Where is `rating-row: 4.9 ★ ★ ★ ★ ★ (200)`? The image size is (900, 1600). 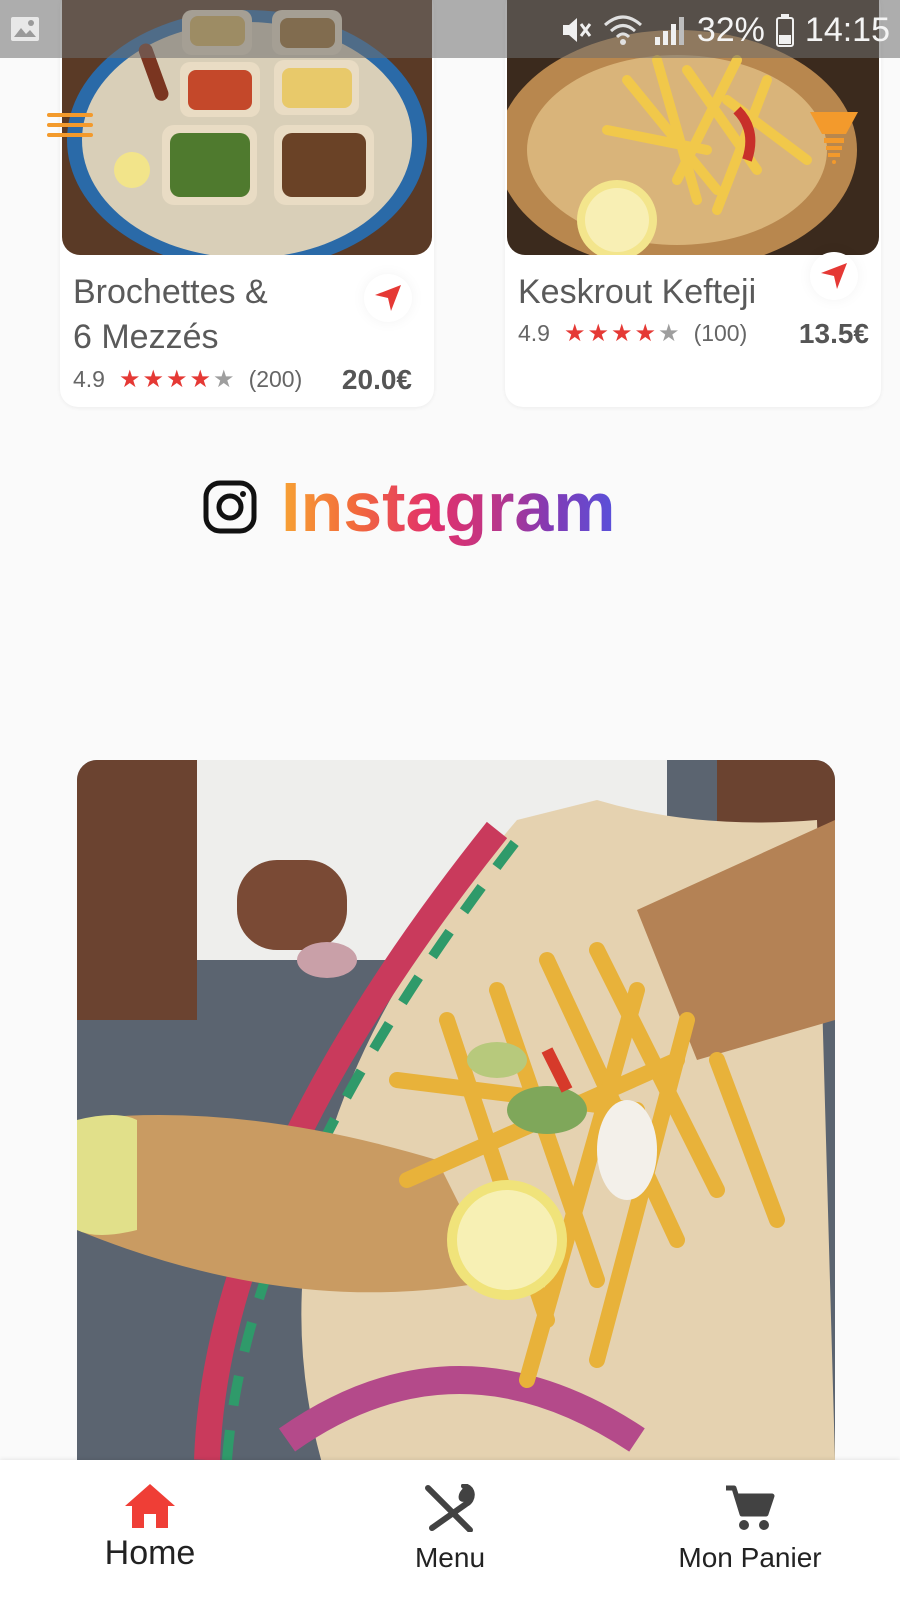 rating-row: 4.9 ★ ★ ★ ★ ★ (200) is located at coordinates (187, 379).